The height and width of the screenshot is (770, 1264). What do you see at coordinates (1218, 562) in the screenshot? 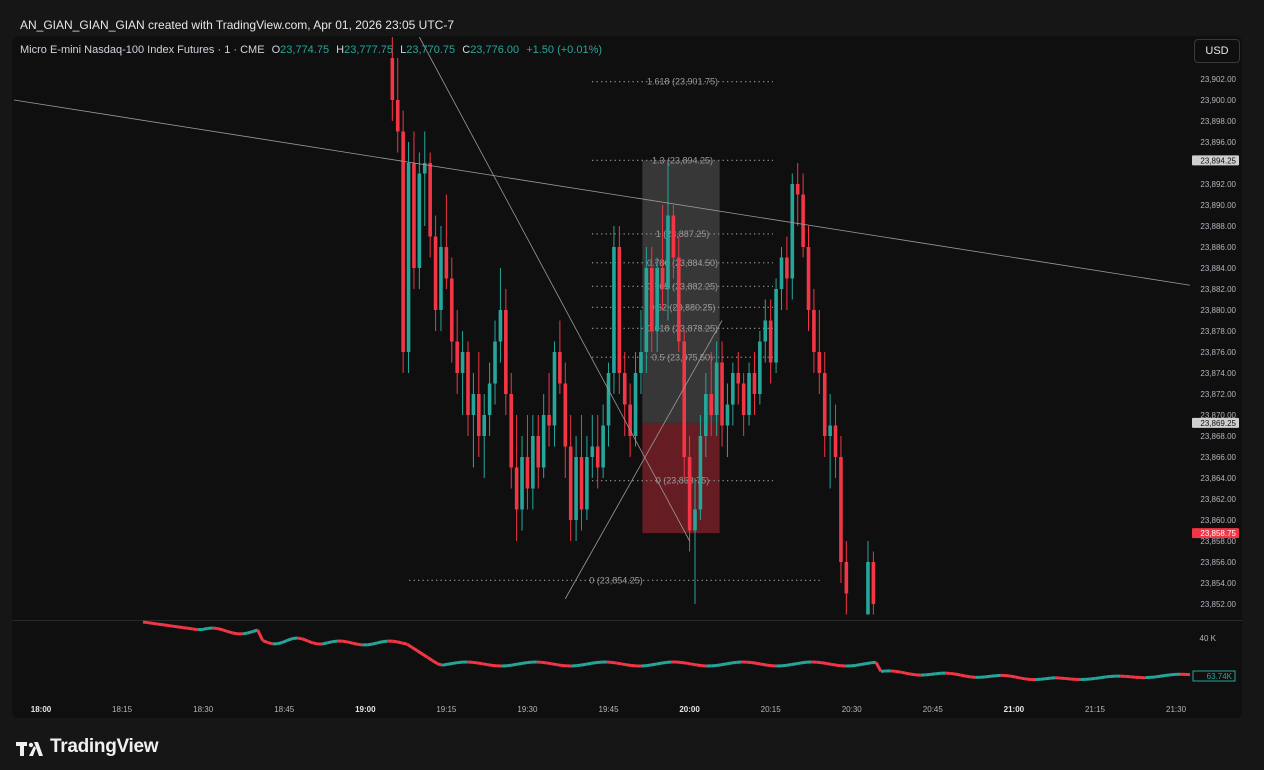
I see `price-axis-tick: 23,856.00` at bounding box center [1218, 562].